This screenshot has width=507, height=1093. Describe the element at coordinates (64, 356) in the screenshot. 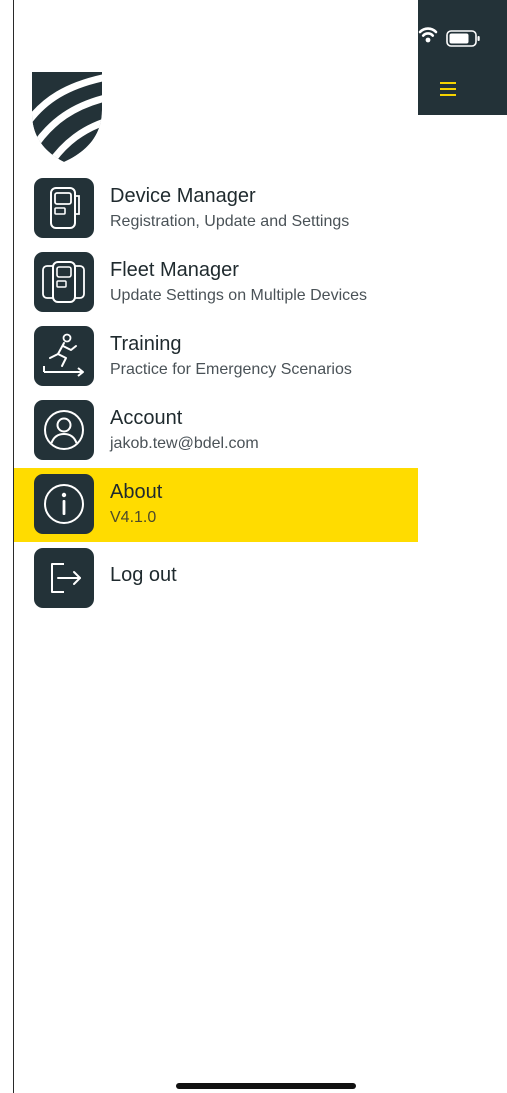

I see `running-person-icon` at that location.